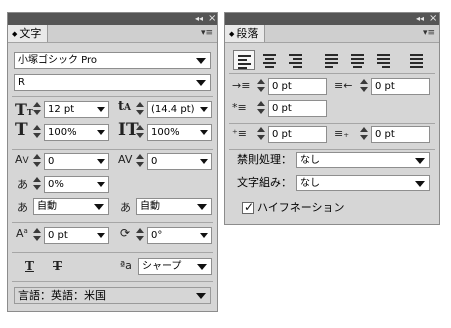 The height and width of the screenshot is (328, 451). Describe the element at coordinates (400, 134) in the screenshot. I see `space-after-field: 0 pt` at that location.